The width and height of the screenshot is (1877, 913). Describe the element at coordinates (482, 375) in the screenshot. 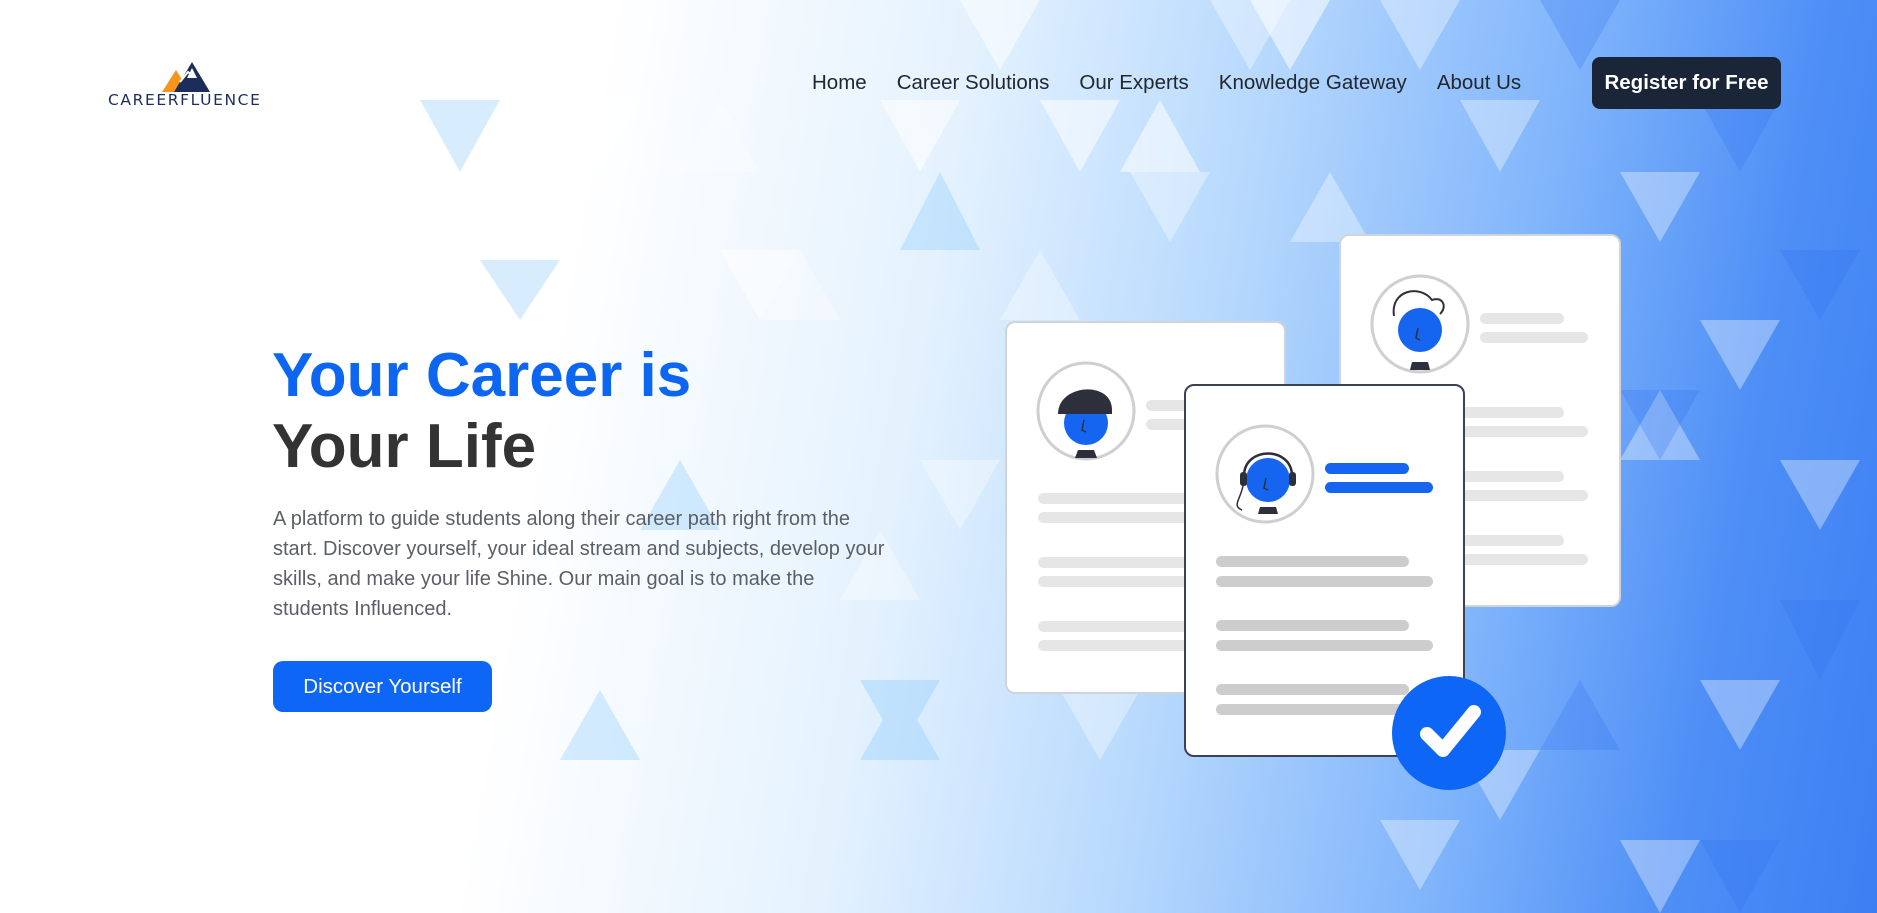

I see `hero-title-line1: Your Career is` at that location.